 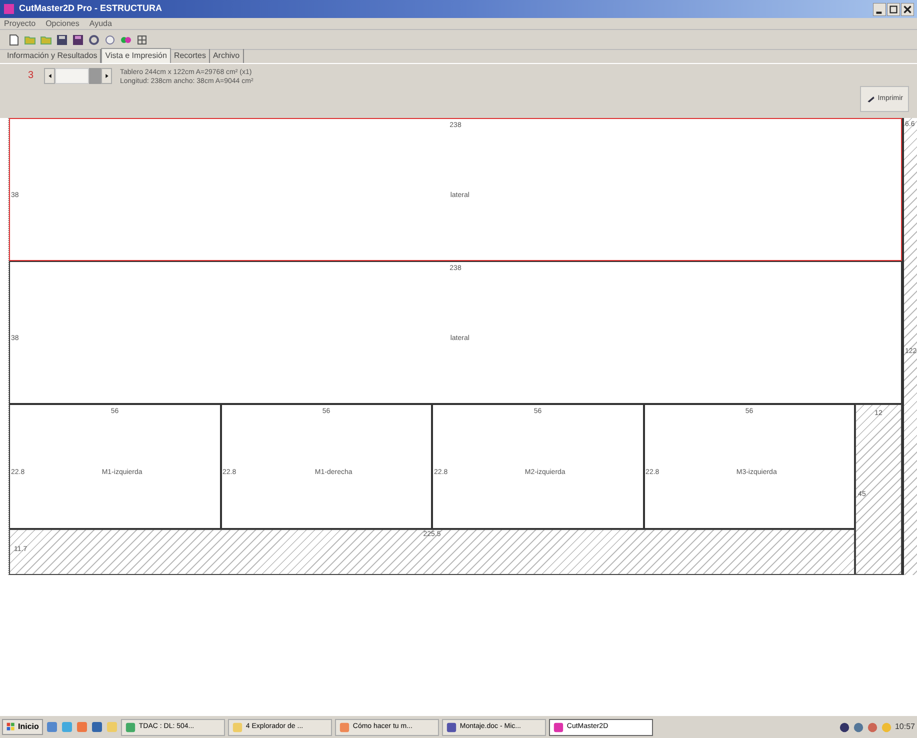 I want to click on tab: Archivo, so click(x=227, y=56).